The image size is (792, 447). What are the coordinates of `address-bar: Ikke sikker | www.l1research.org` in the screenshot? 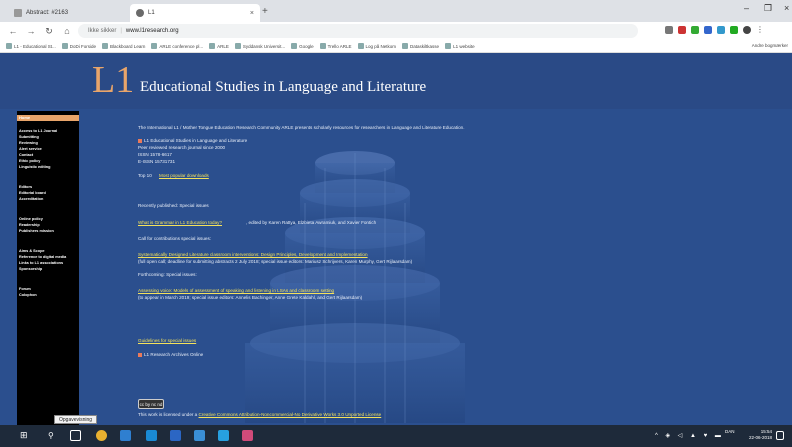 It's located at (358, 31).